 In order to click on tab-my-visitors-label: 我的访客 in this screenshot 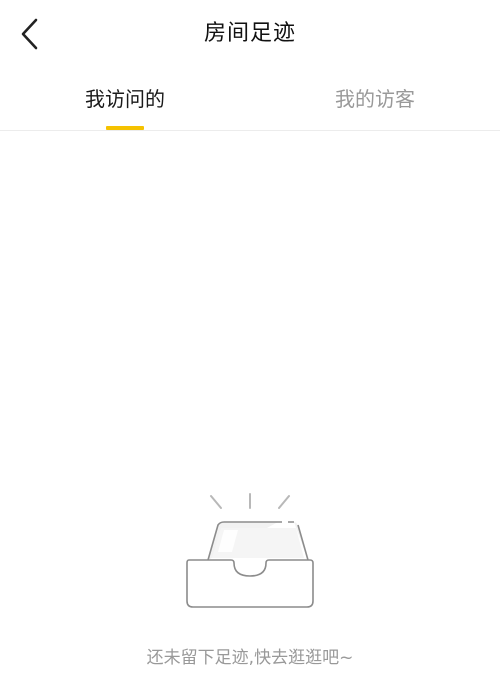, I will do `click(375, 99)`.